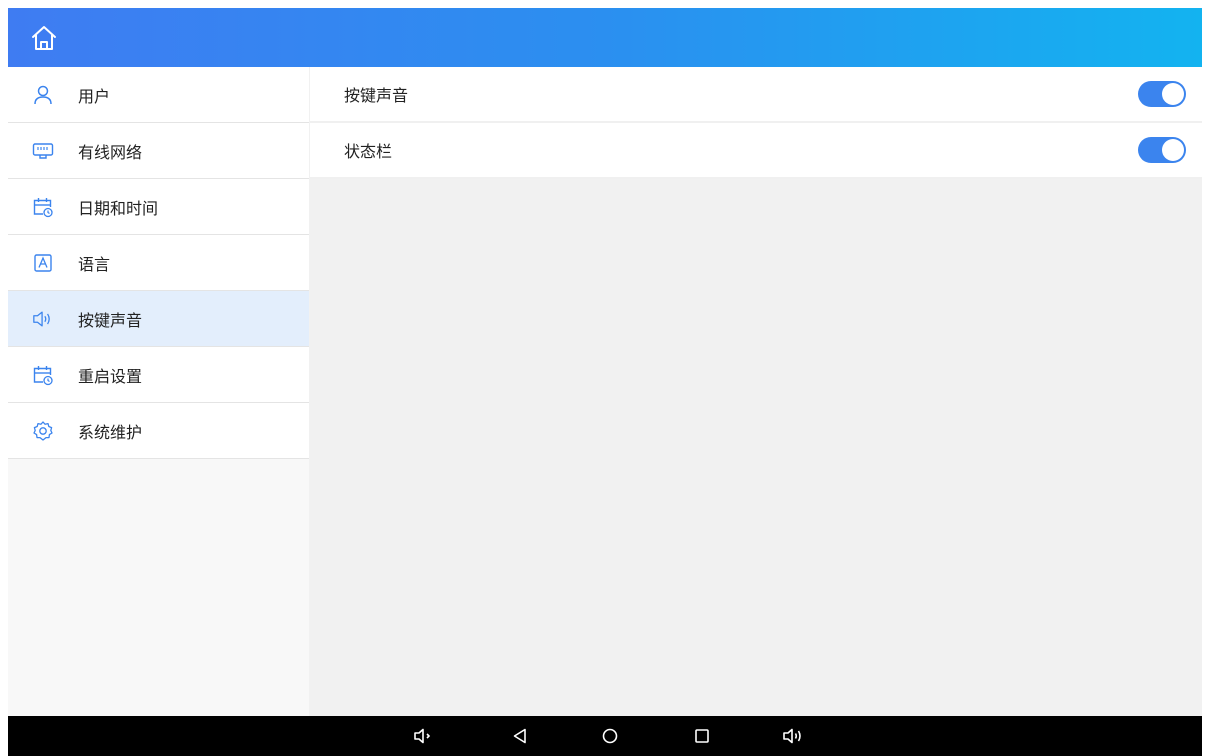  I want to click on status-bar-toggle, so click(1162, 150).